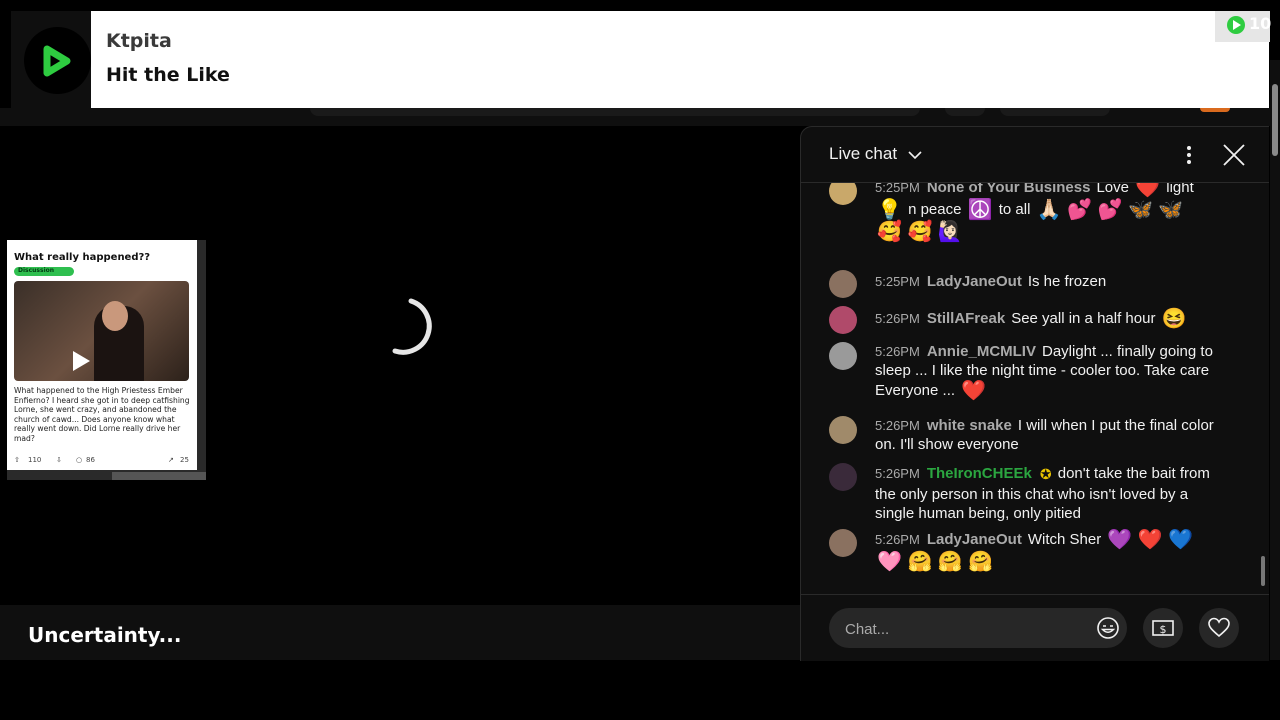 The image size is (1280, 720). Describe the element at coordinates (965, 629) in the screenshot. I see `chat-input` at that location.